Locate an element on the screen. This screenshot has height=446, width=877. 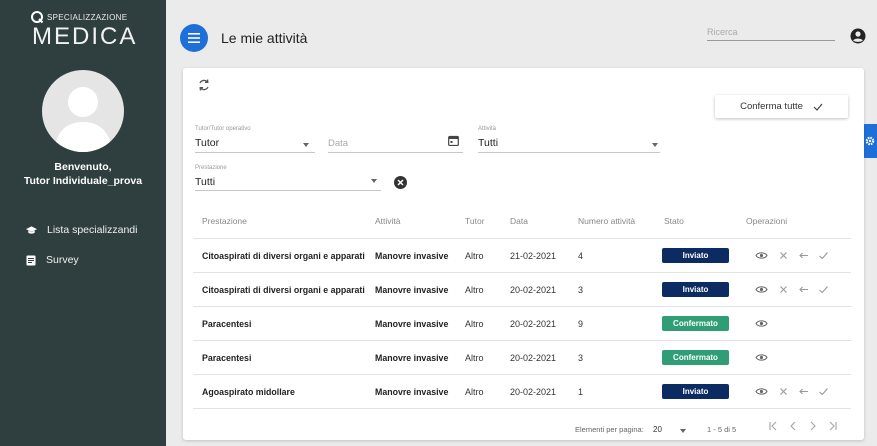
pagination-range: 1 - 5 di 5 is located at coordinates (722, 429).